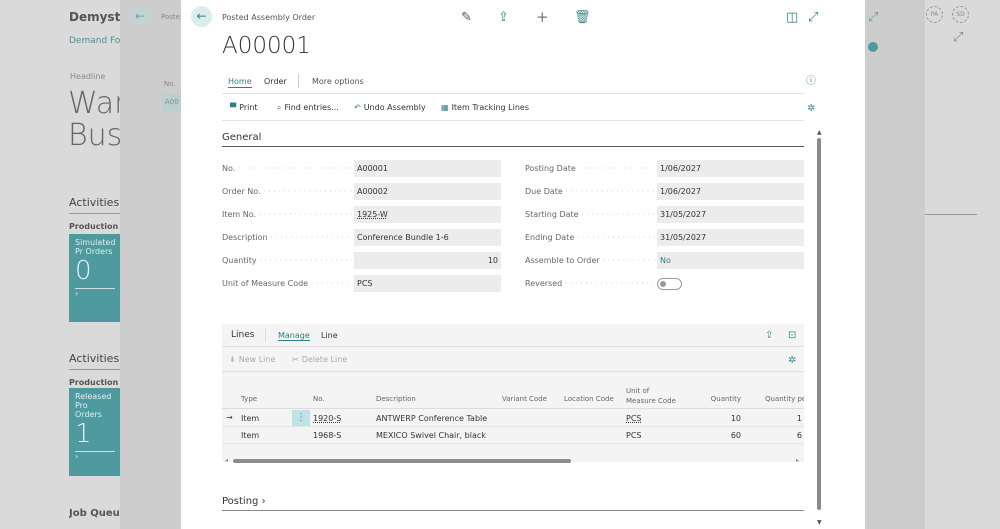 The image size is (1000, 529). What do you see at coordinates (329, 335) in the screenshot?
I see `tab-line: Line` at bounding box center [329, 335].